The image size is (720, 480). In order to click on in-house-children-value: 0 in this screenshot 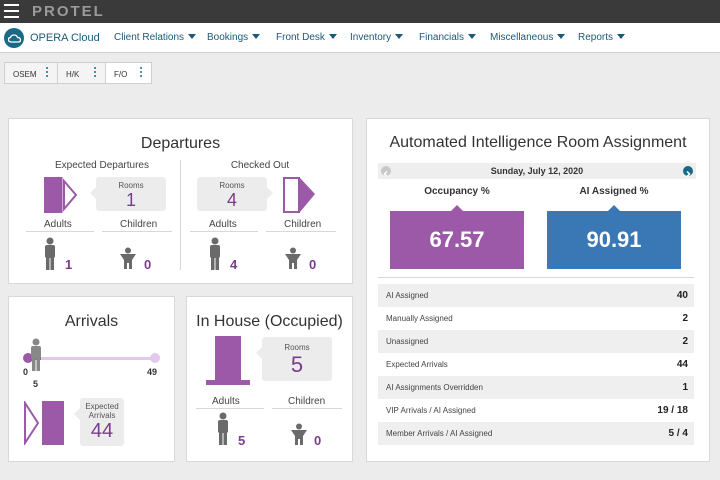, I will do `click(318, 440)`.